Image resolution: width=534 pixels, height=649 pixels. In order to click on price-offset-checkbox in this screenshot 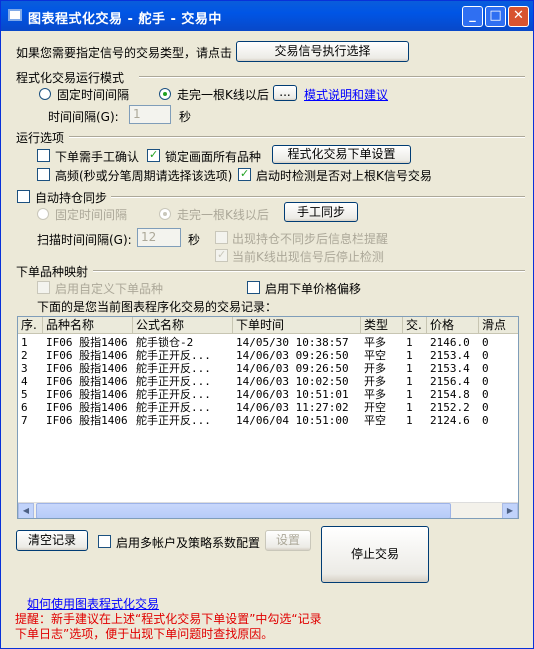, I will do `click(253, 287)`.